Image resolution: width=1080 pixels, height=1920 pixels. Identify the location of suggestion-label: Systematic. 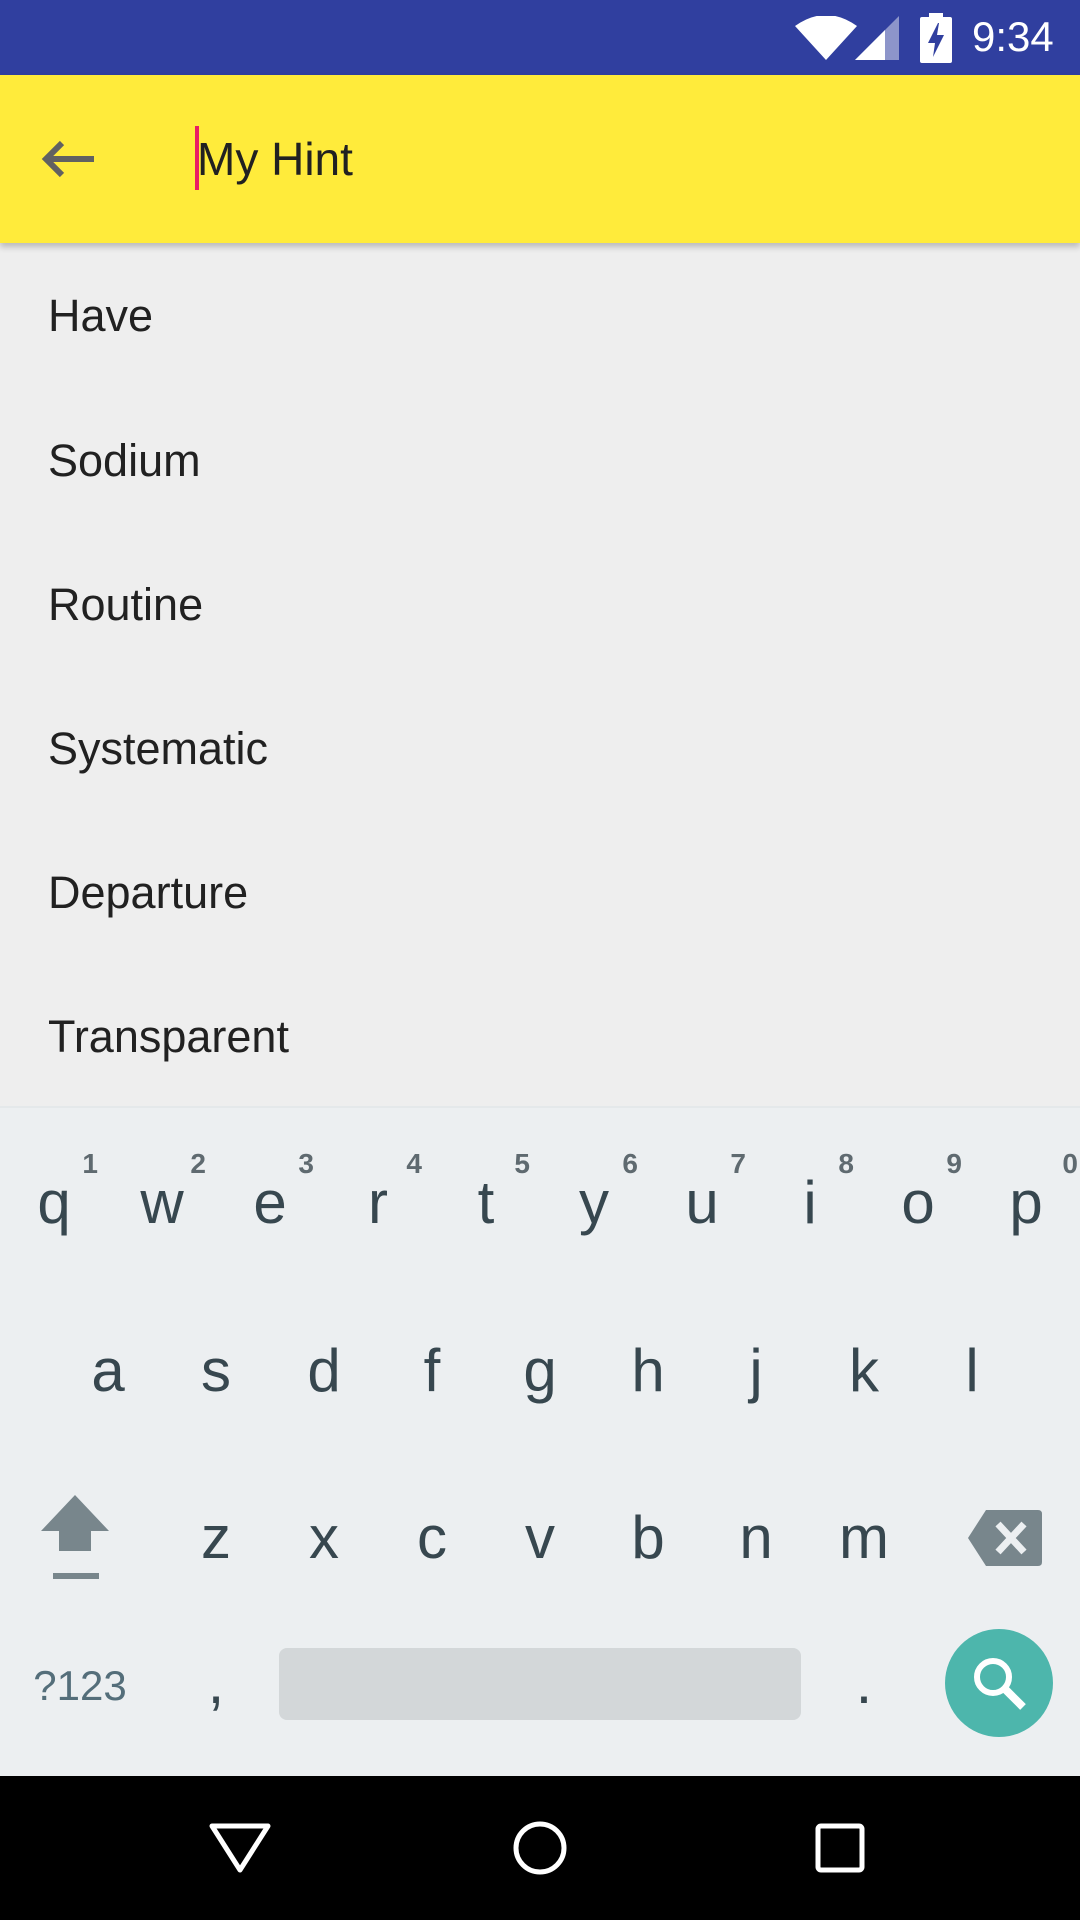
(158, 748).